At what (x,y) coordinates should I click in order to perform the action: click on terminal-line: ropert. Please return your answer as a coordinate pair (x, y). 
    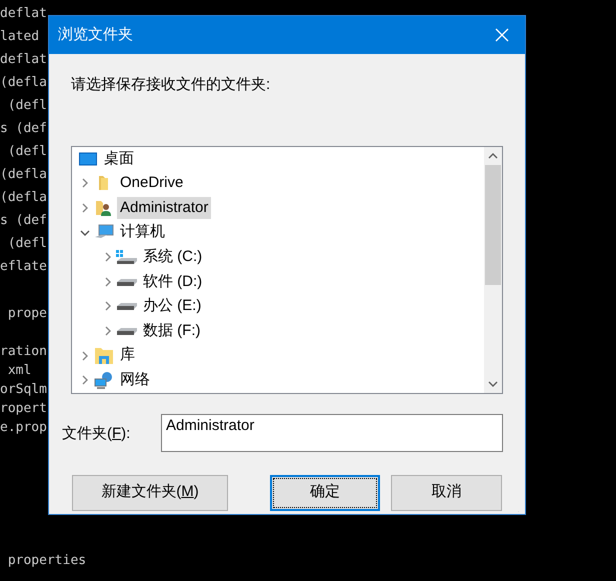
    Looking at the image, I should click on (23, 409).